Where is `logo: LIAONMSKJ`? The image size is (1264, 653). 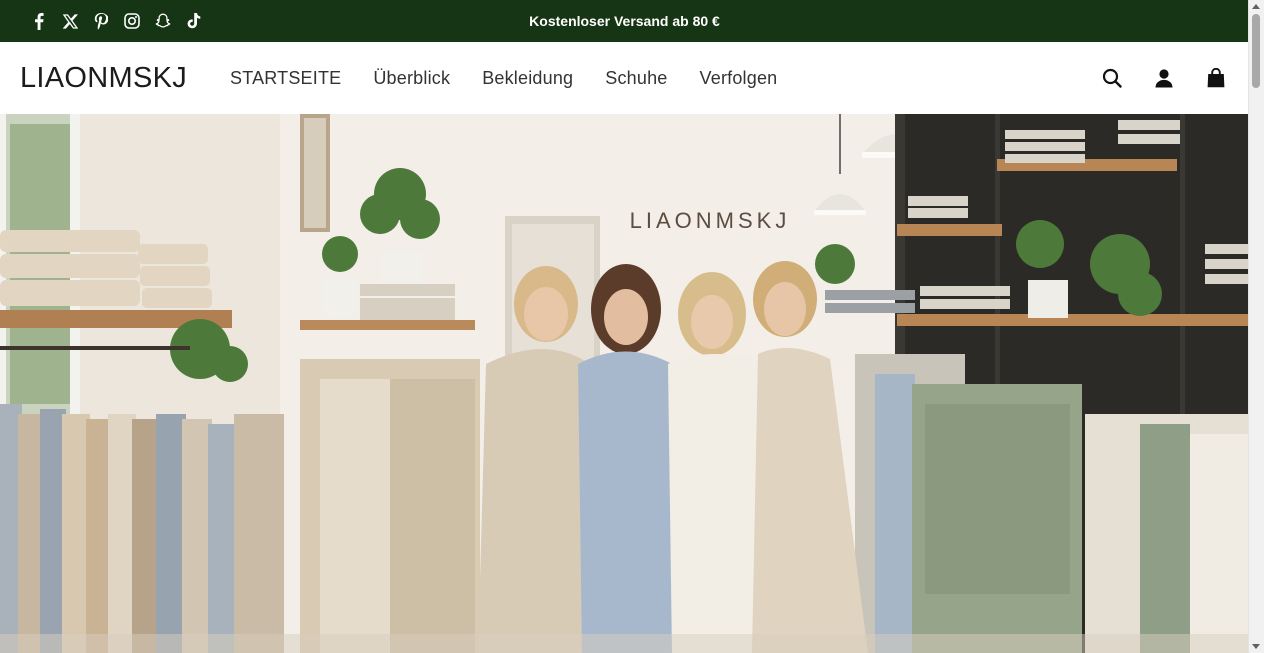
logo: LIAONMSKJ is located at coordinates (103, 78).